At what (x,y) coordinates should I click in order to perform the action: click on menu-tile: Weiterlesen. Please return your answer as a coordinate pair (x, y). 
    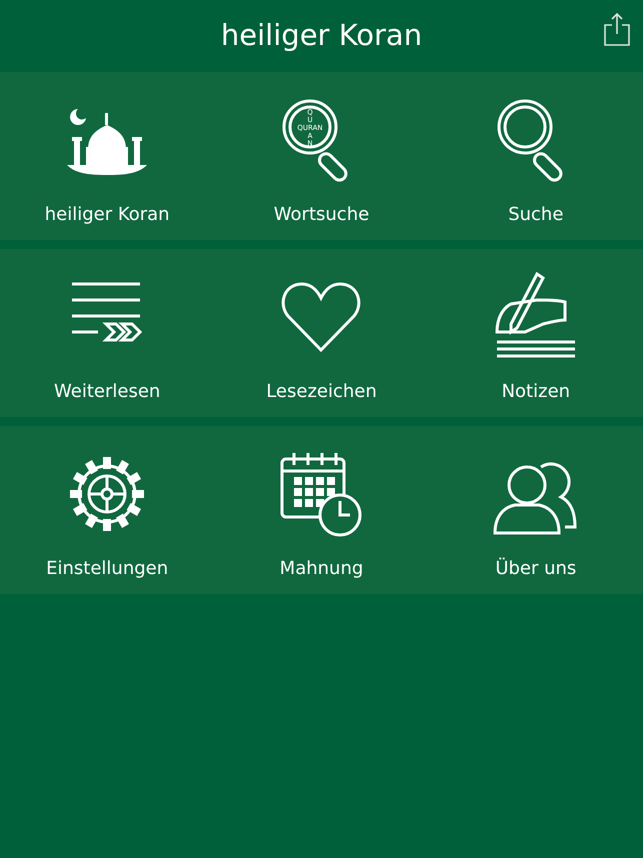
    Looking at the image, I should click on (107, 333).